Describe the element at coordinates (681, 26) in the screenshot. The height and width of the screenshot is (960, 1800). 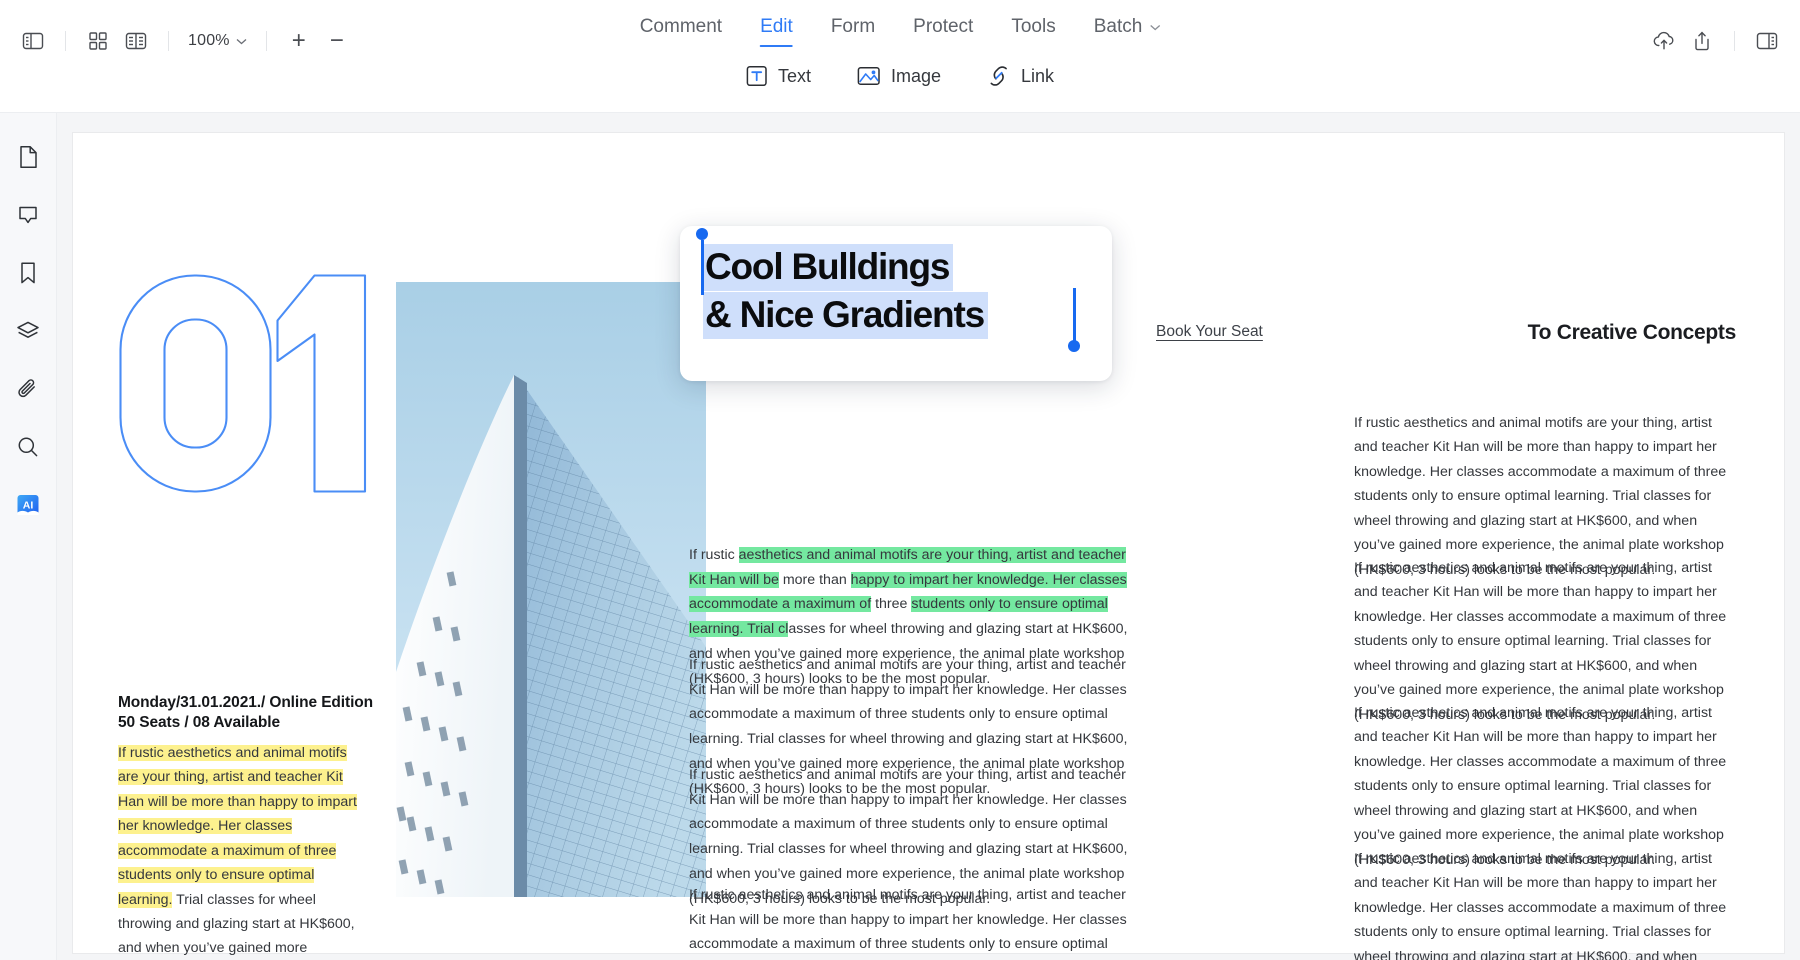
I see `tab-comment-label: Comment` at that location.